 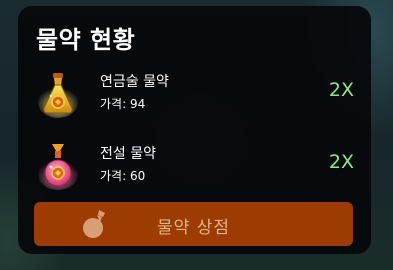 What do you see at coordinates (128, 154) in the screenshot?
I see `potion-name: 전설 물약` at bounding box center [128, 154].